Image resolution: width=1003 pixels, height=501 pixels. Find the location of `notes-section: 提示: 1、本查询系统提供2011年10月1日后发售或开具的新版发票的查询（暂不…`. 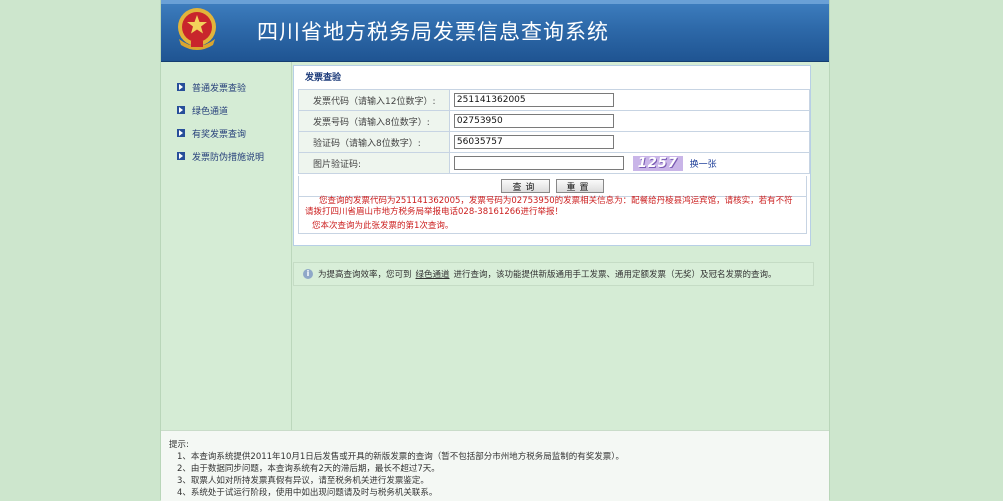

notes-section: 提示: 1、本查询系统提供2011年10月1日后发售或开具的新版发票的查询（暂不… is located at coordinates (495, 465).